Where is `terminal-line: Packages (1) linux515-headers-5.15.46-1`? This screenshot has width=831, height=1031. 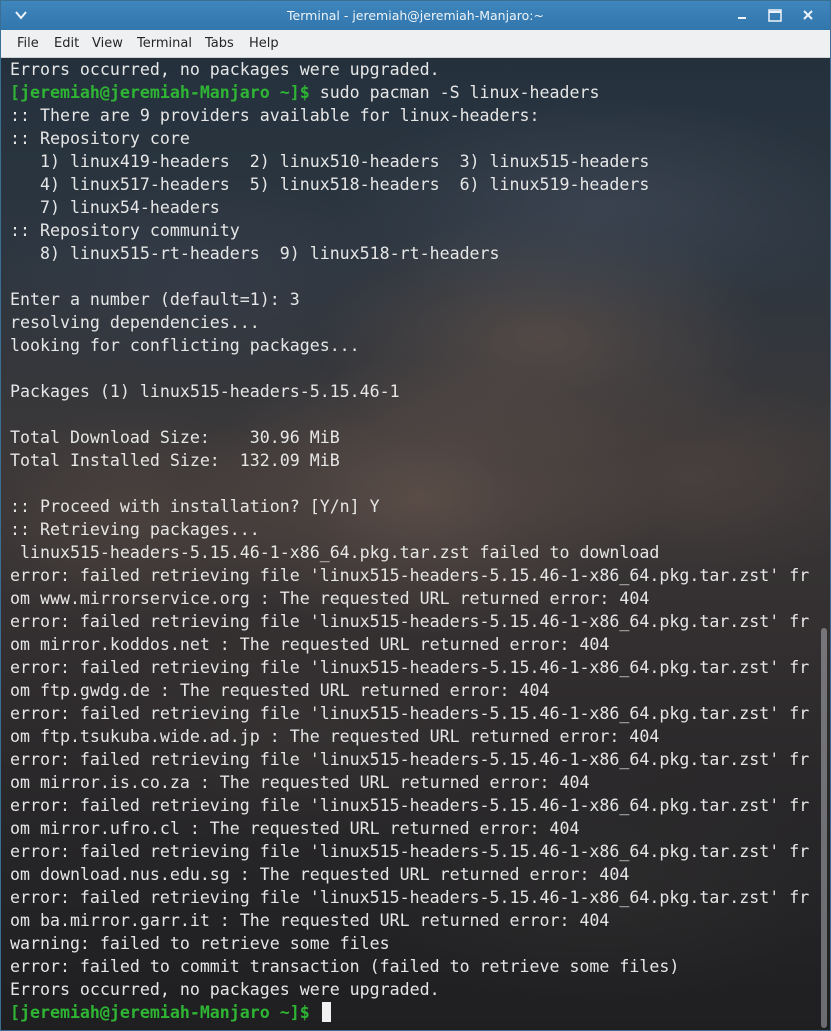
terminal-line: Packages (1) linux515-headers-5.15.46-1 is located at coordinates (205, 391).